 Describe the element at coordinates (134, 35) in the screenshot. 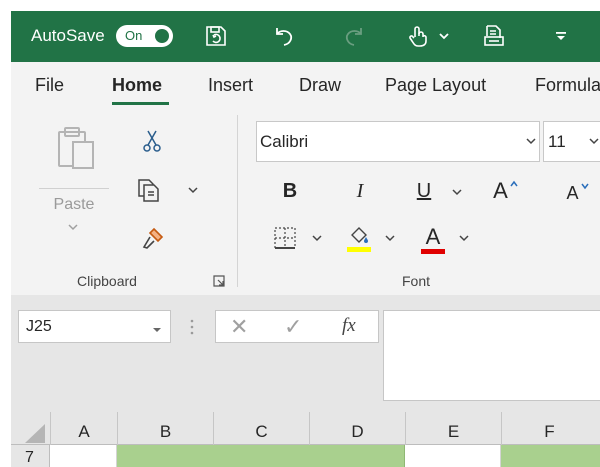

I see `autosave-toggle-state: On` at that location.